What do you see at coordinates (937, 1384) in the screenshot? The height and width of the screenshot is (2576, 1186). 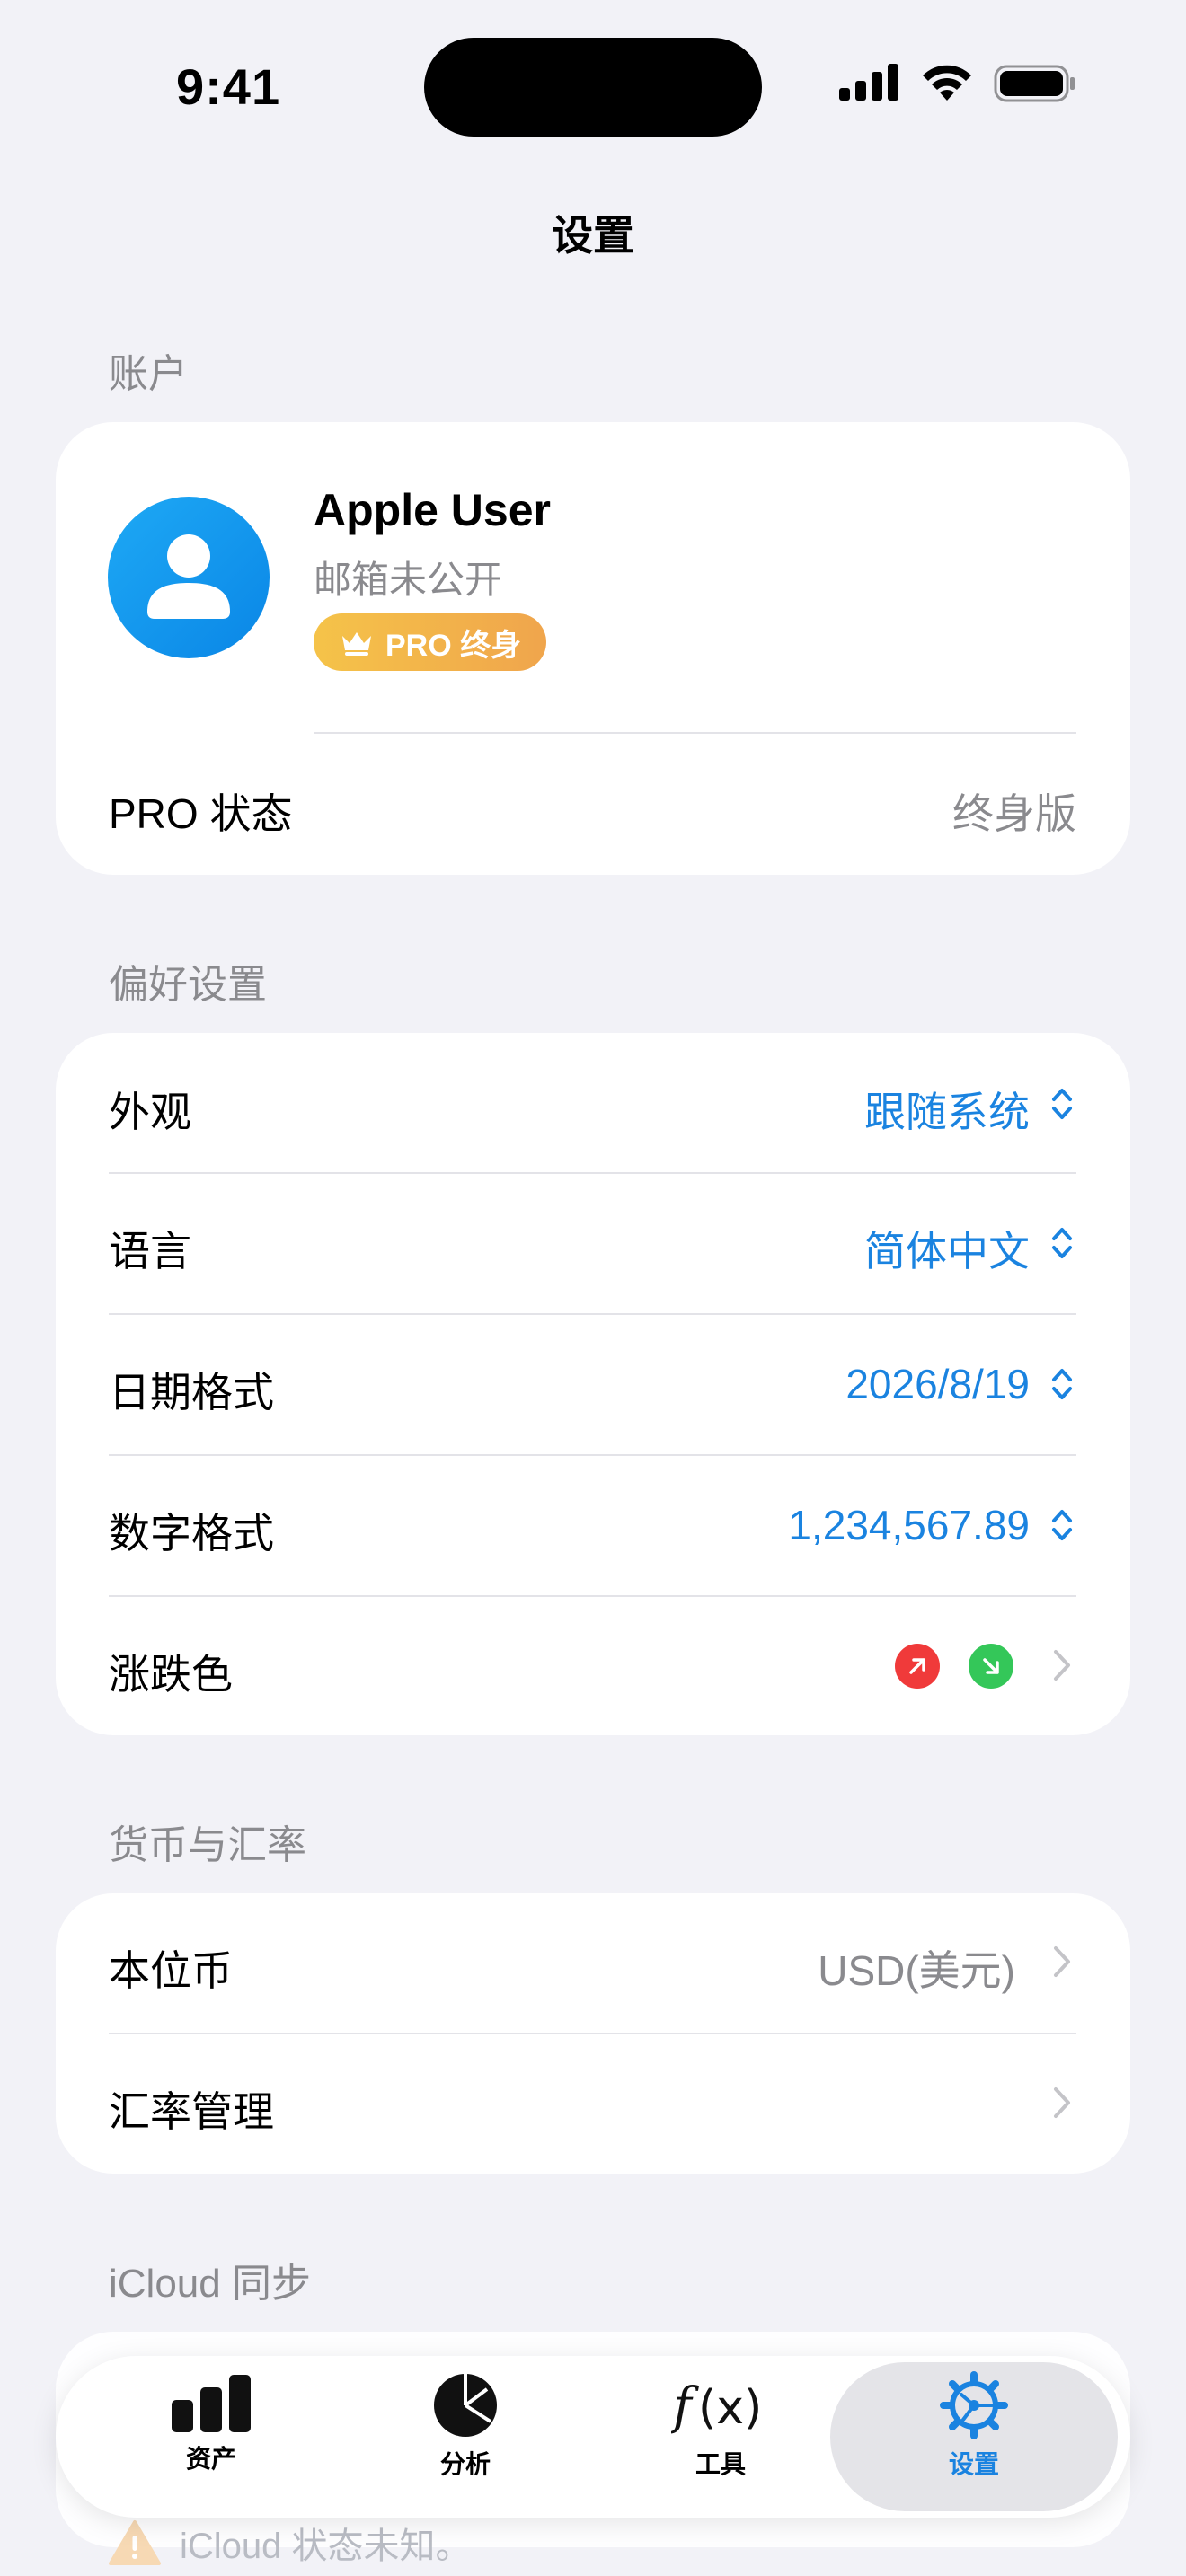 I see `date-format-value: 2026/8/19` at bounding box center [937, 1384].